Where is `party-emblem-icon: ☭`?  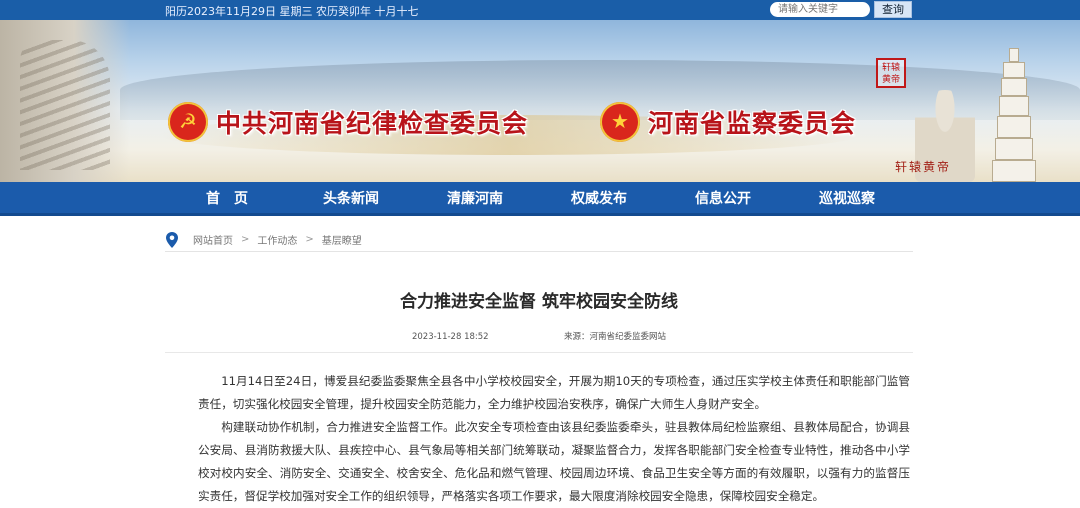
party-emblem-icon: ☭ is located at coordinates (188, 122).